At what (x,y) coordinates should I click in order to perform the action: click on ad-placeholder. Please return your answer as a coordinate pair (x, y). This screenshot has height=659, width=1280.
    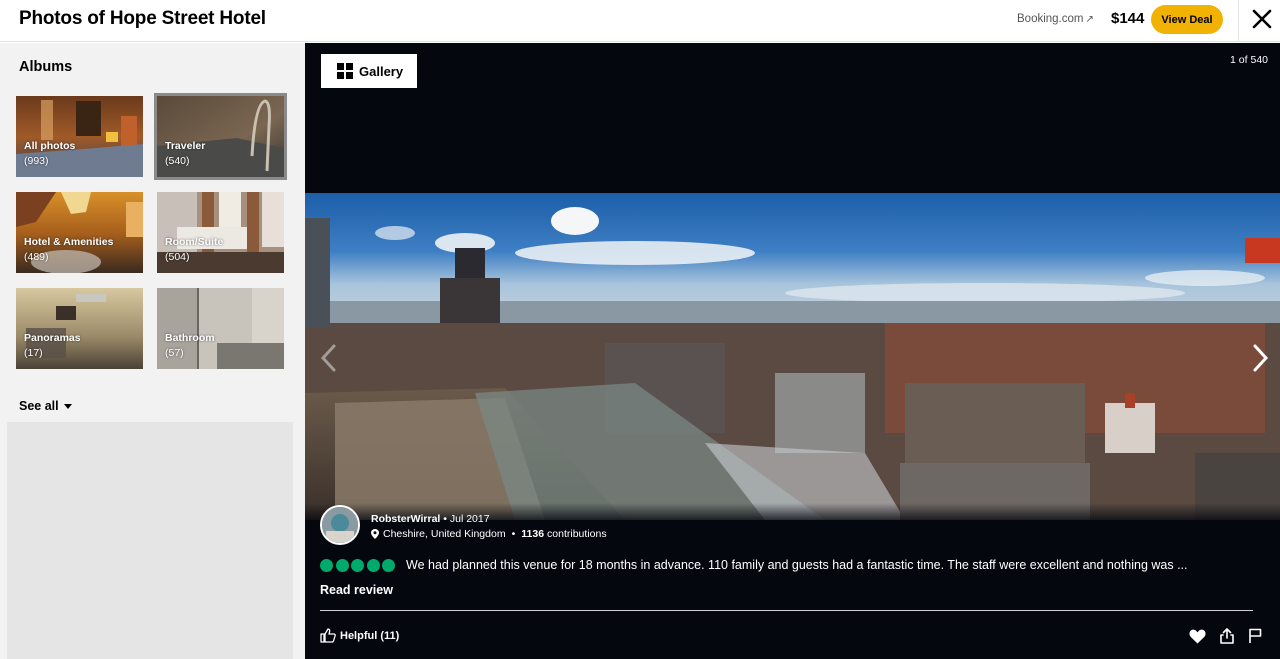
    Looking at the image, I should click on (150, 540).